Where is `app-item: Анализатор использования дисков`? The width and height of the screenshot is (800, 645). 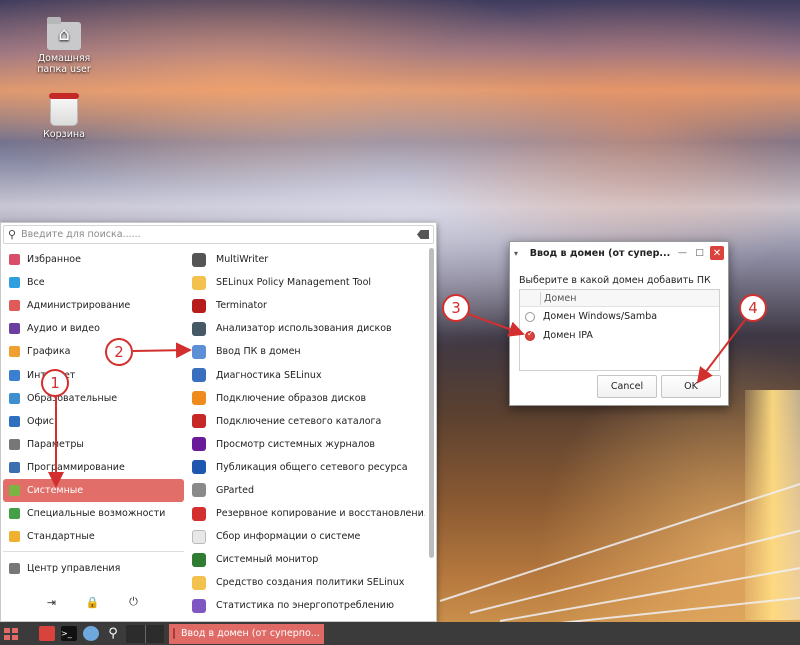
app-item: Анализатор использования дисков is located at coordinates (307, 328).